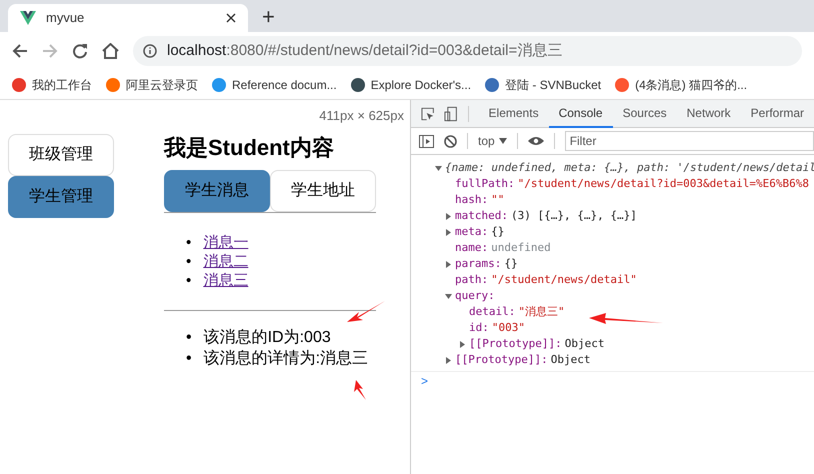  Describe the element at coordinates (664, 184) in the screenshot. I see `property-value: "/student/news/detail?id=003&detail=%E6%B6%8` at that location.